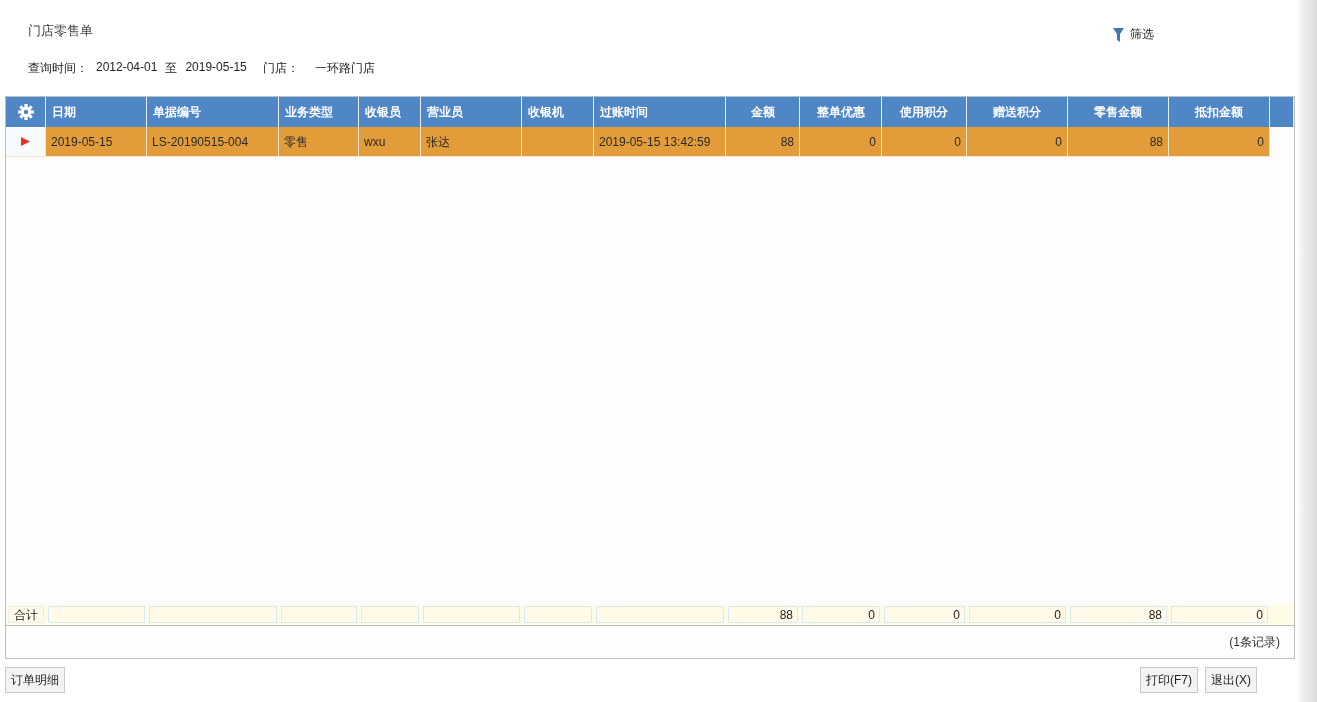  I want to click on column-header: 营业员, so click(471, 112).